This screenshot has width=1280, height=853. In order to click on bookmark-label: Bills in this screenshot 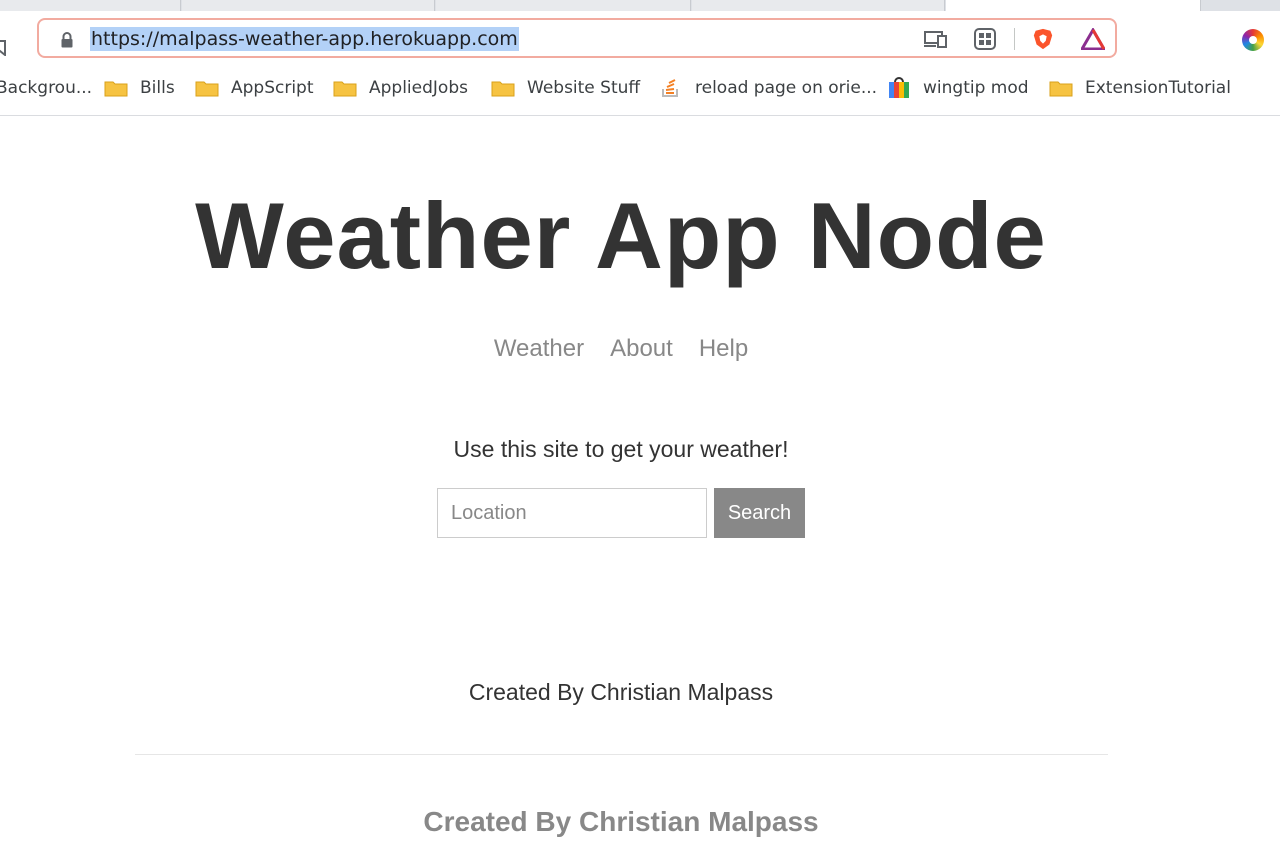, I will do `click(157, 88)`.